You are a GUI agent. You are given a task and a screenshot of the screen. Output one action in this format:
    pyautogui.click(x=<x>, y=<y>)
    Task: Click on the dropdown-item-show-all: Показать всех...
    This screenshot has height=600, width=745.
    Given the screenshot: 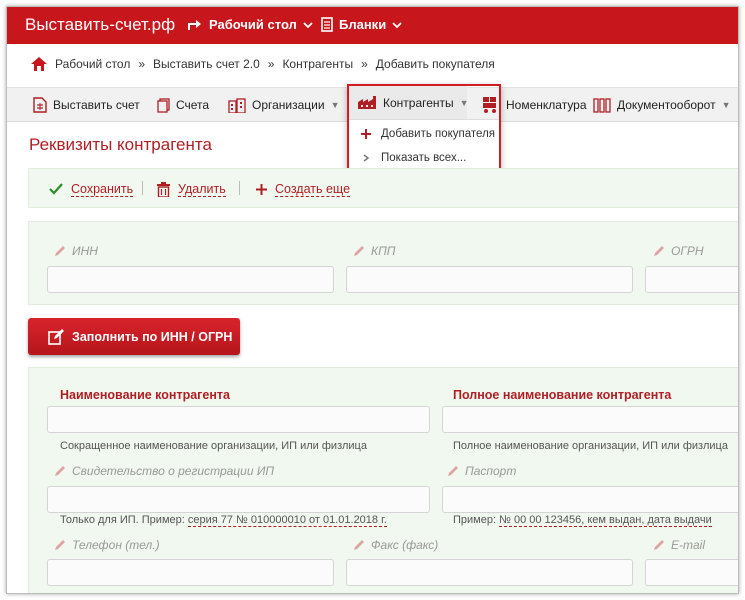 What is the action you would take?
    pyautogui.click(x=413, y=158)
    